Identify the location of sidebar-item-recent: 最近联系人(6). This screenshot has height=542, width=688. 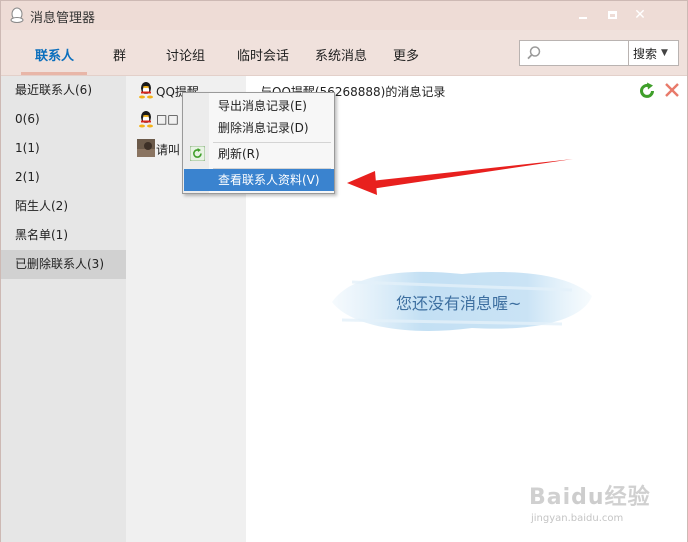
(63, 90).